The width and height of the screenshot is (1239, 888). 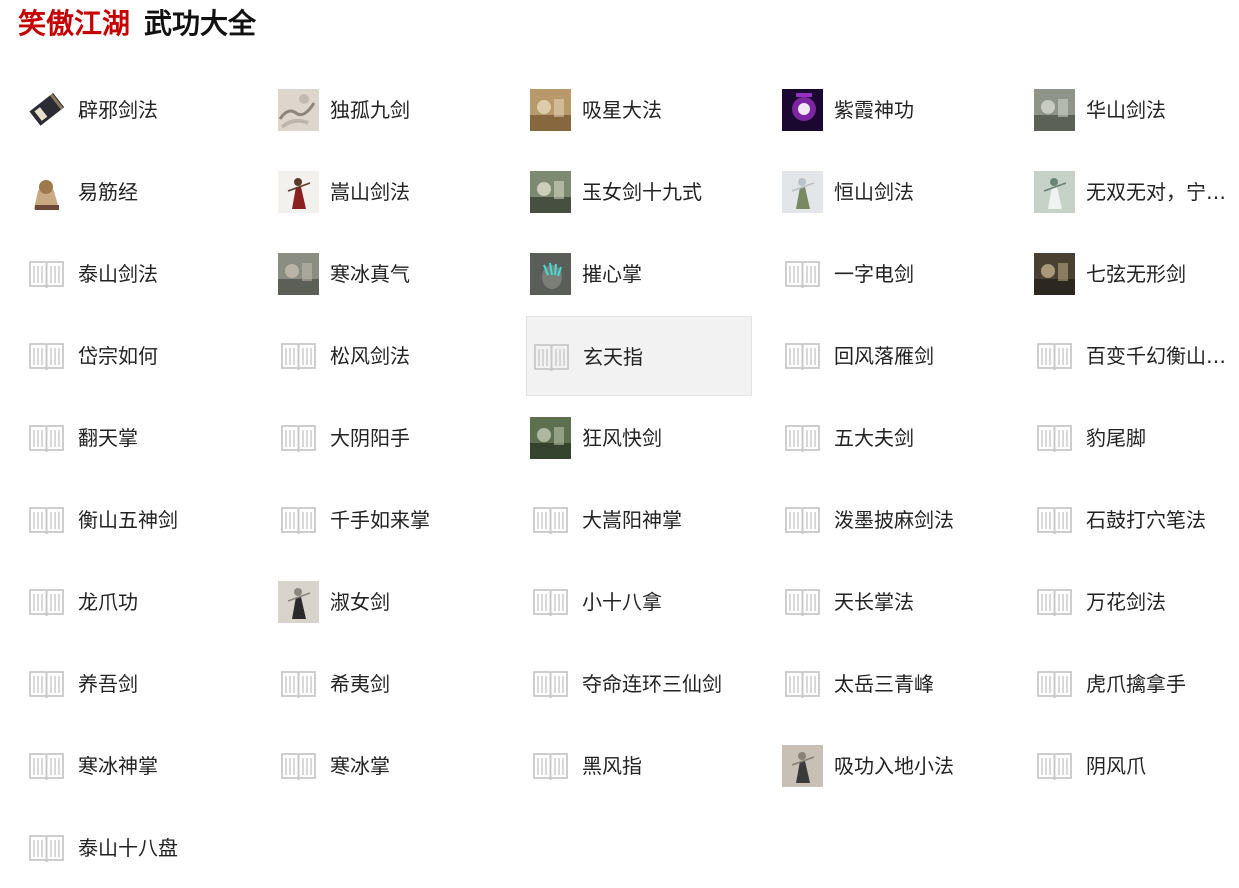 I want to click on skill-item: 衡山五神剑, so click(x=135, y=520).